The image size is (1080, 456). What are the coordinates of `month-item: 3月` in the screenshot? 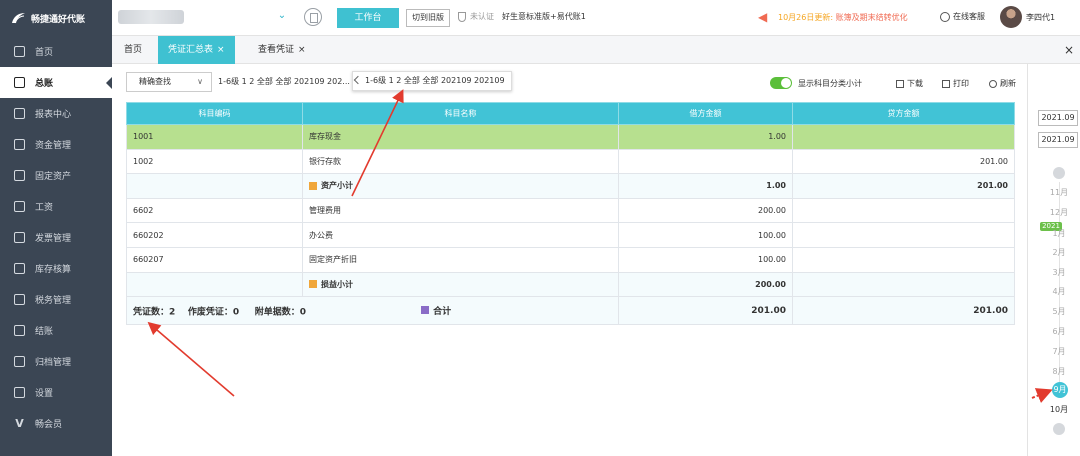 It's located at (1059, 272).